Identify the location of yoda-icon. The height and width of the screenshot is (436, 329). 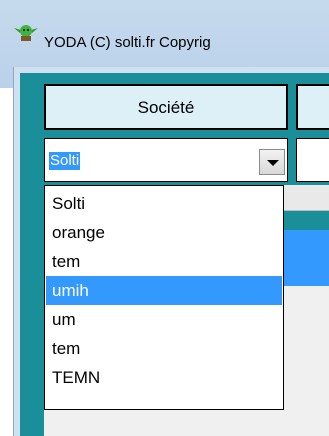
(26, 33).